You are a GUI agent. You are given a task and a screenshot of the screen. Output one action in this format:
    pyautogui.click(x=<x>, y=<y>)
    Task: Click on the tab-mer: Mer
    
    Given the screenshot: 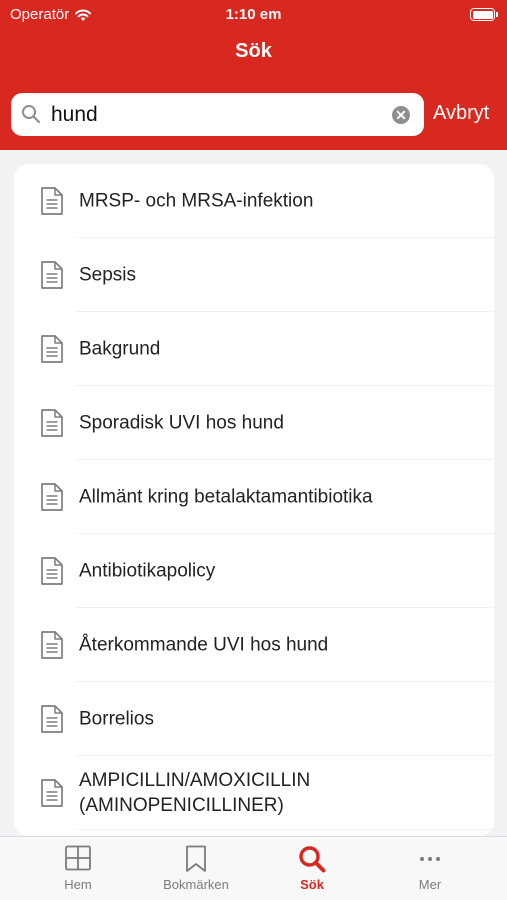 What is the action you would take?
    pyautogui.click(x=430, y=868)
    